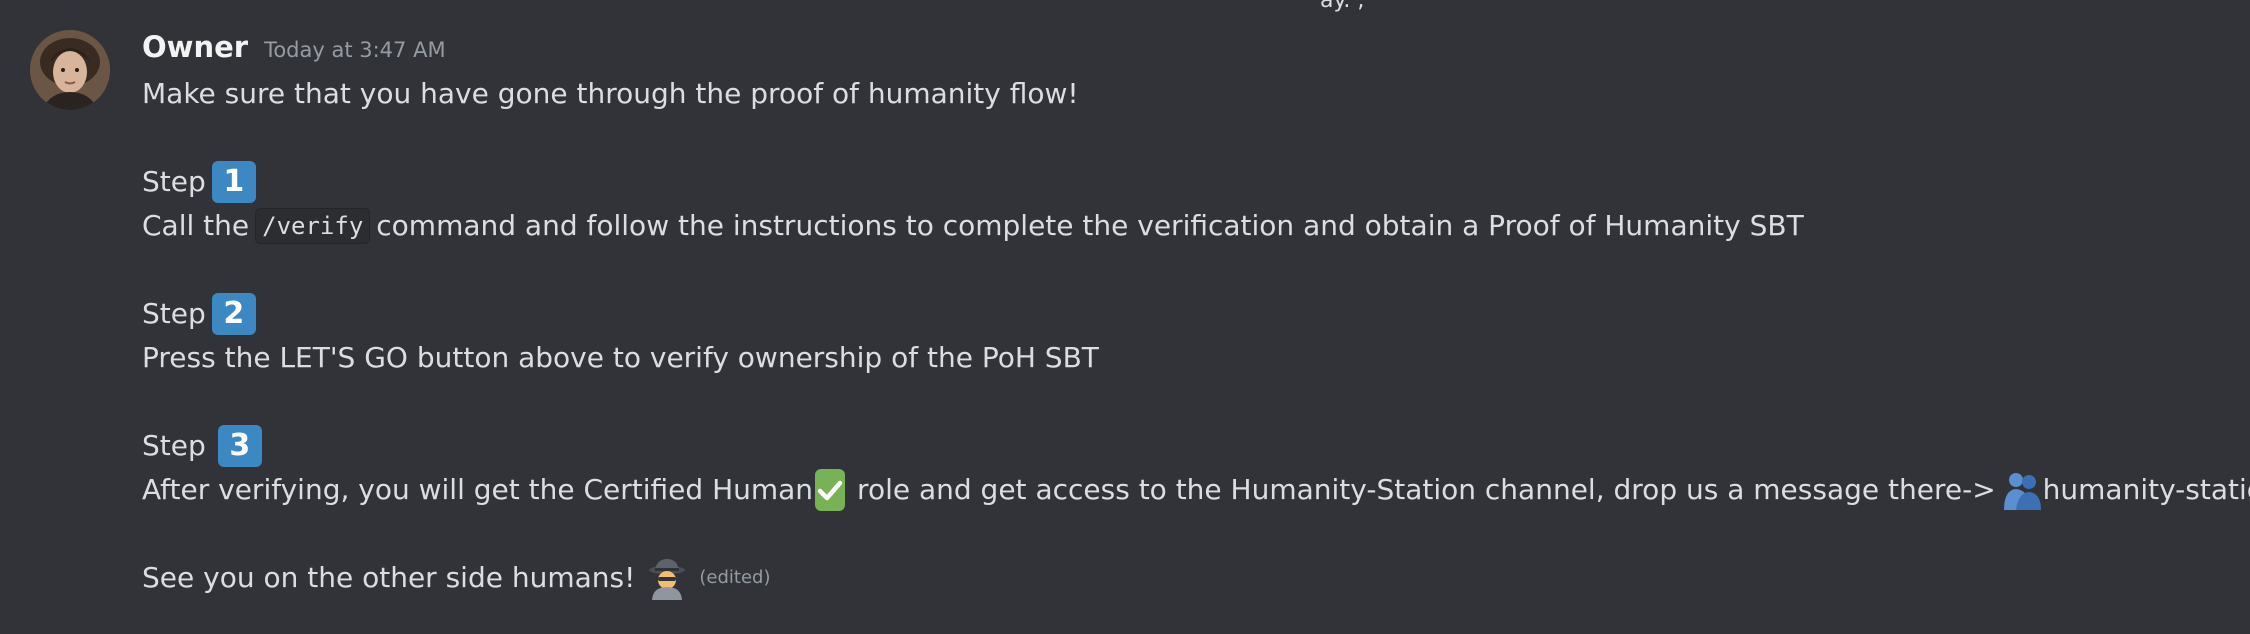  I want to click on message-header: Owner Today at 3:47 AM, so click(294, 51).